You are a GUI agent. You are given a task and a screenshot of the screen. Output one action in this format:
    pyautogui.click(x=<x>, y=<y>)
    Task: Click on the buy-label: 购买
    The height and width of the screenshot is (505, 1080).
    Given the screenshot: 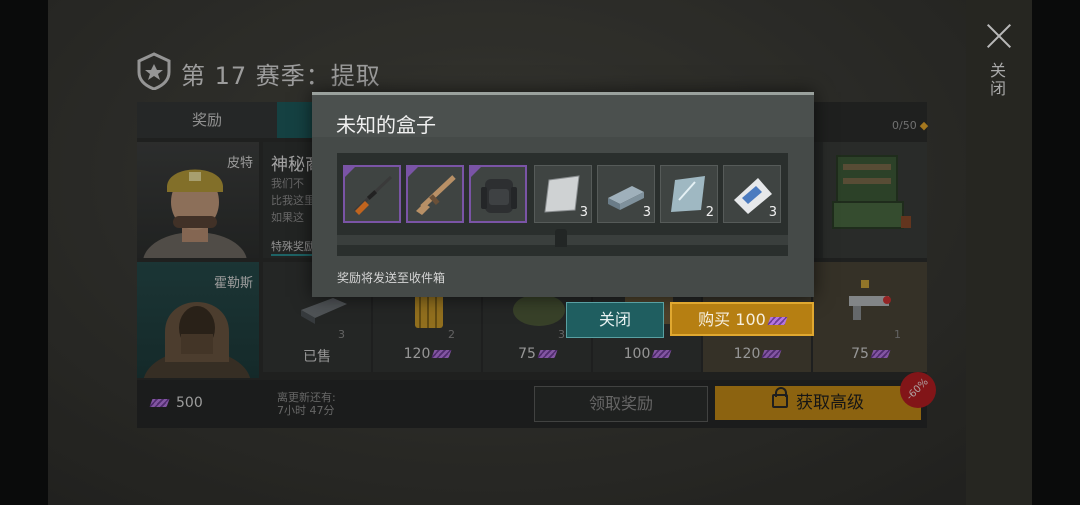 What is the action you would take?
    pyautogui.click(x=714, y=319)
    